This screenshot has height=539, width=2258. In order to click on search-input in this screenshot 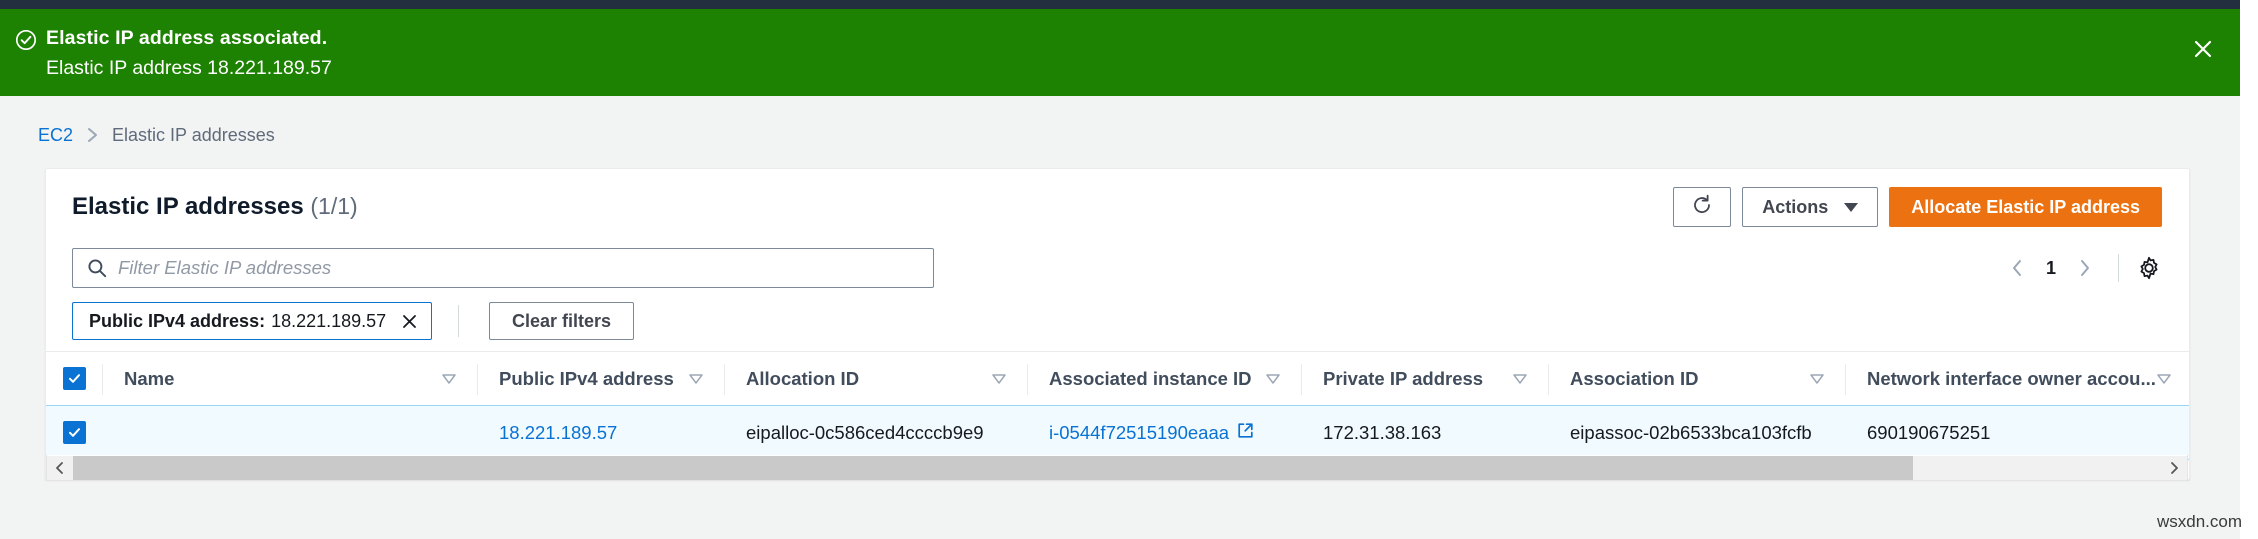, I will do `click(508, 268)`.